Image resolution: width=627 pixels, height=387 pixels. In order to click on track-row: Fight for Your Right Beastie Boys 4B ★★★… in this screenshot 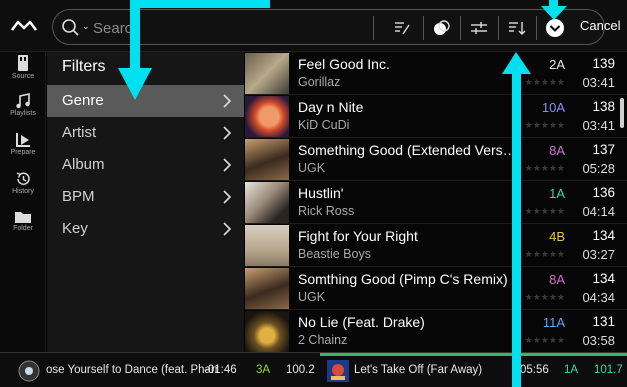, I will do `click(436, 245)`.